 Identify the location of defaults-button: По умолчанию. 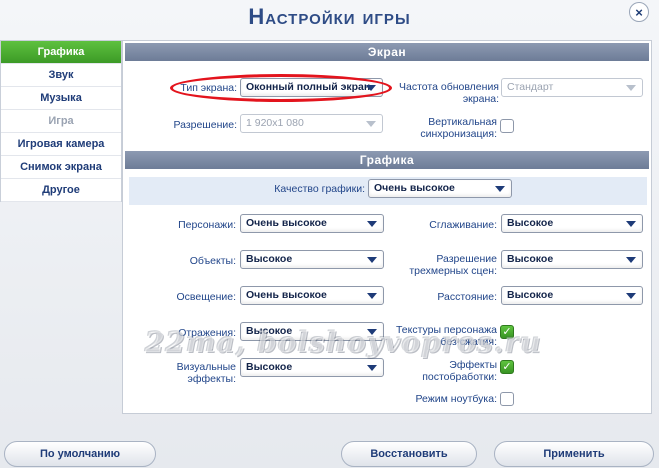
(80, 454).